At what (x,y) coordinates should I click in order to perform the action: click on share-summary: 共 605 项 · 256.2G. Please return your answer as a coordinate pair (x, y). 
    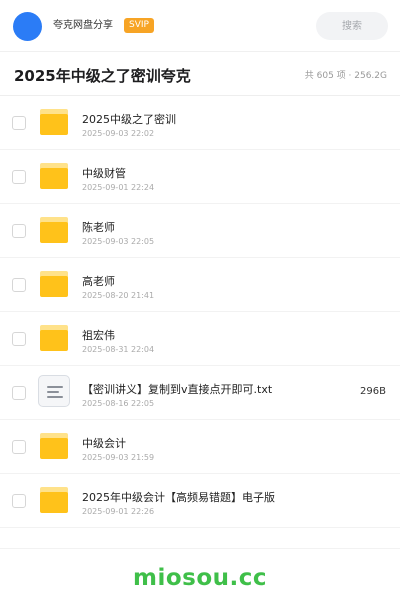
    Looking at the image, I should click on (345, 76).